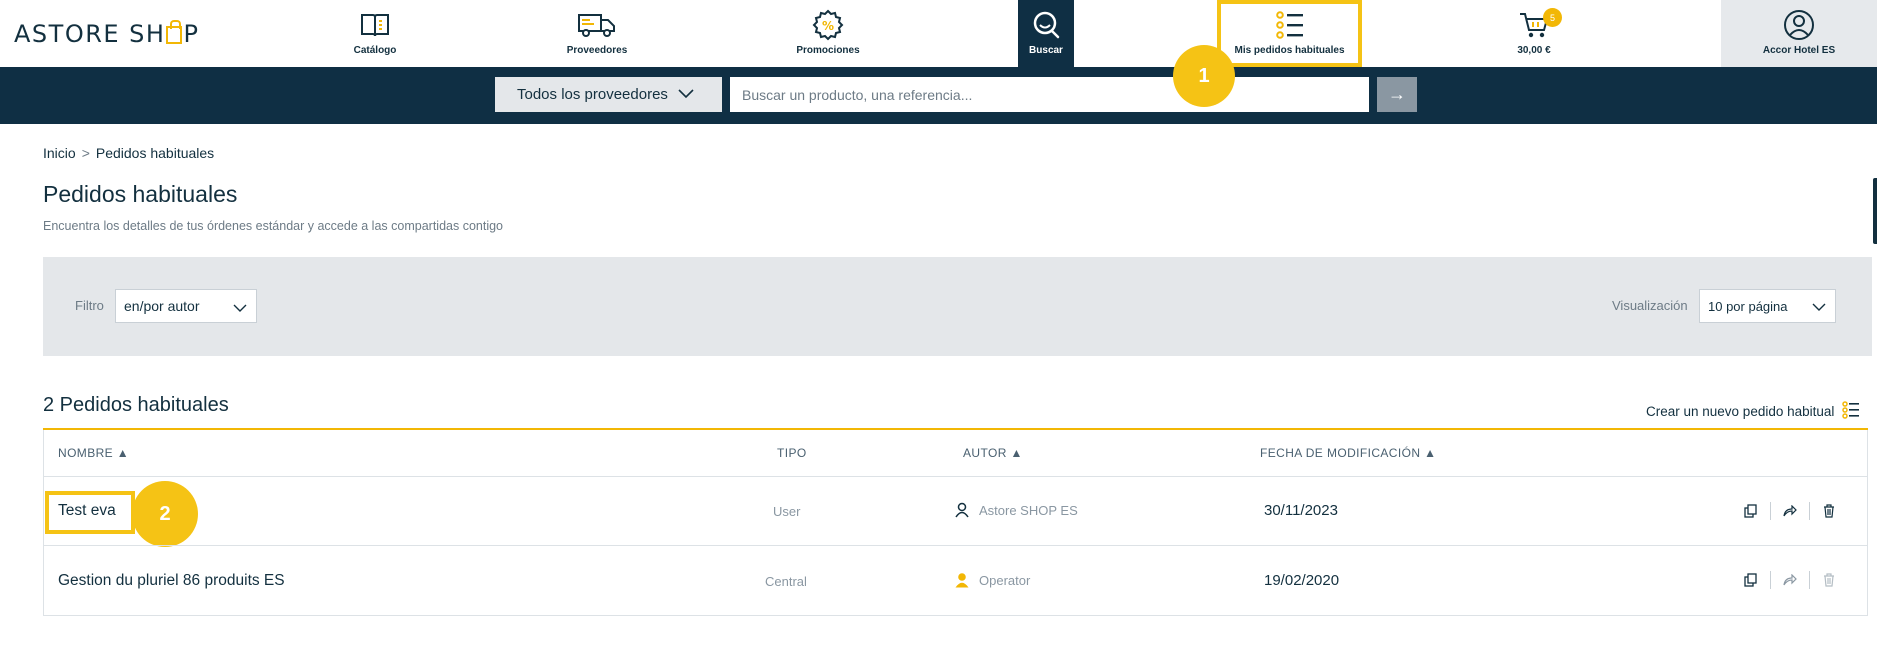  What do you see at coordinates (1028, 510) in the screenshot?
I see `order-author-name: Astore SHOP ES` at bounding box center [1028, 510].